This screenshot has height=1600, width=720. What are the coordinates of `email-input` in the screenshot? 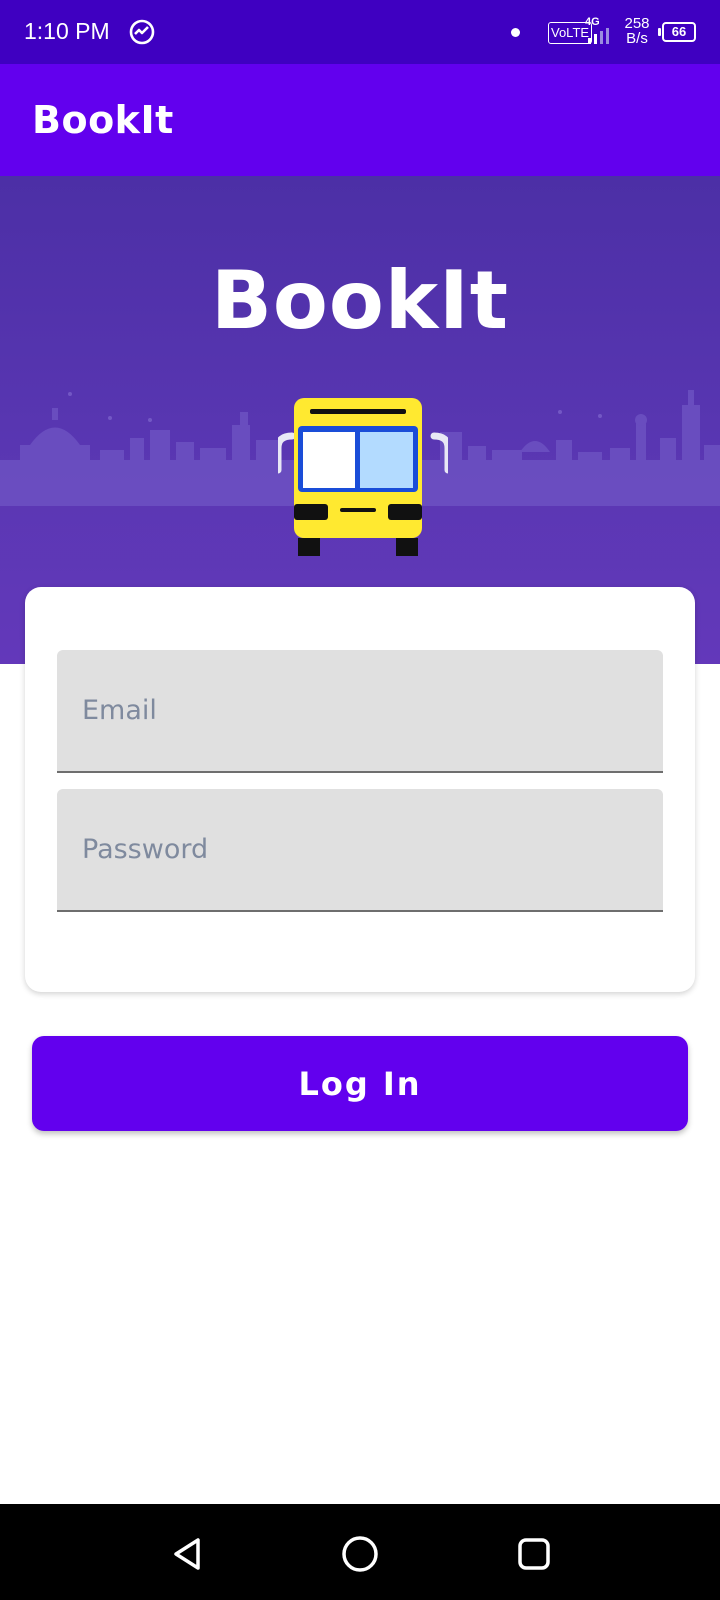 It's located at (360, 710).